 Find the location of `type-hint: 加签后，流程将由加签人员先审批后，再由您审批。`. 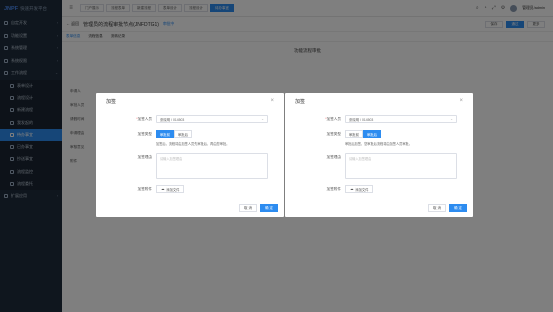

type-hint: 加签后，流程将由加签人员先审批后，再由您审批。 is located at coordinates (193, 144).